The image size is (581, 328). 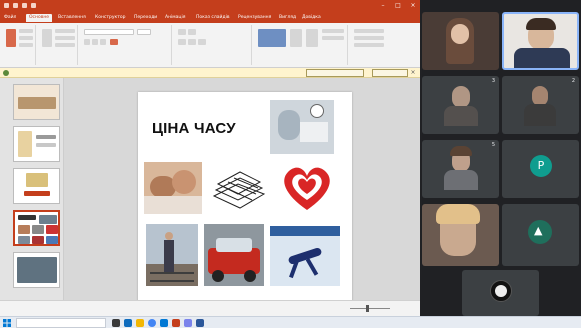 I want to click on window-title, so click(x=210, y=6).